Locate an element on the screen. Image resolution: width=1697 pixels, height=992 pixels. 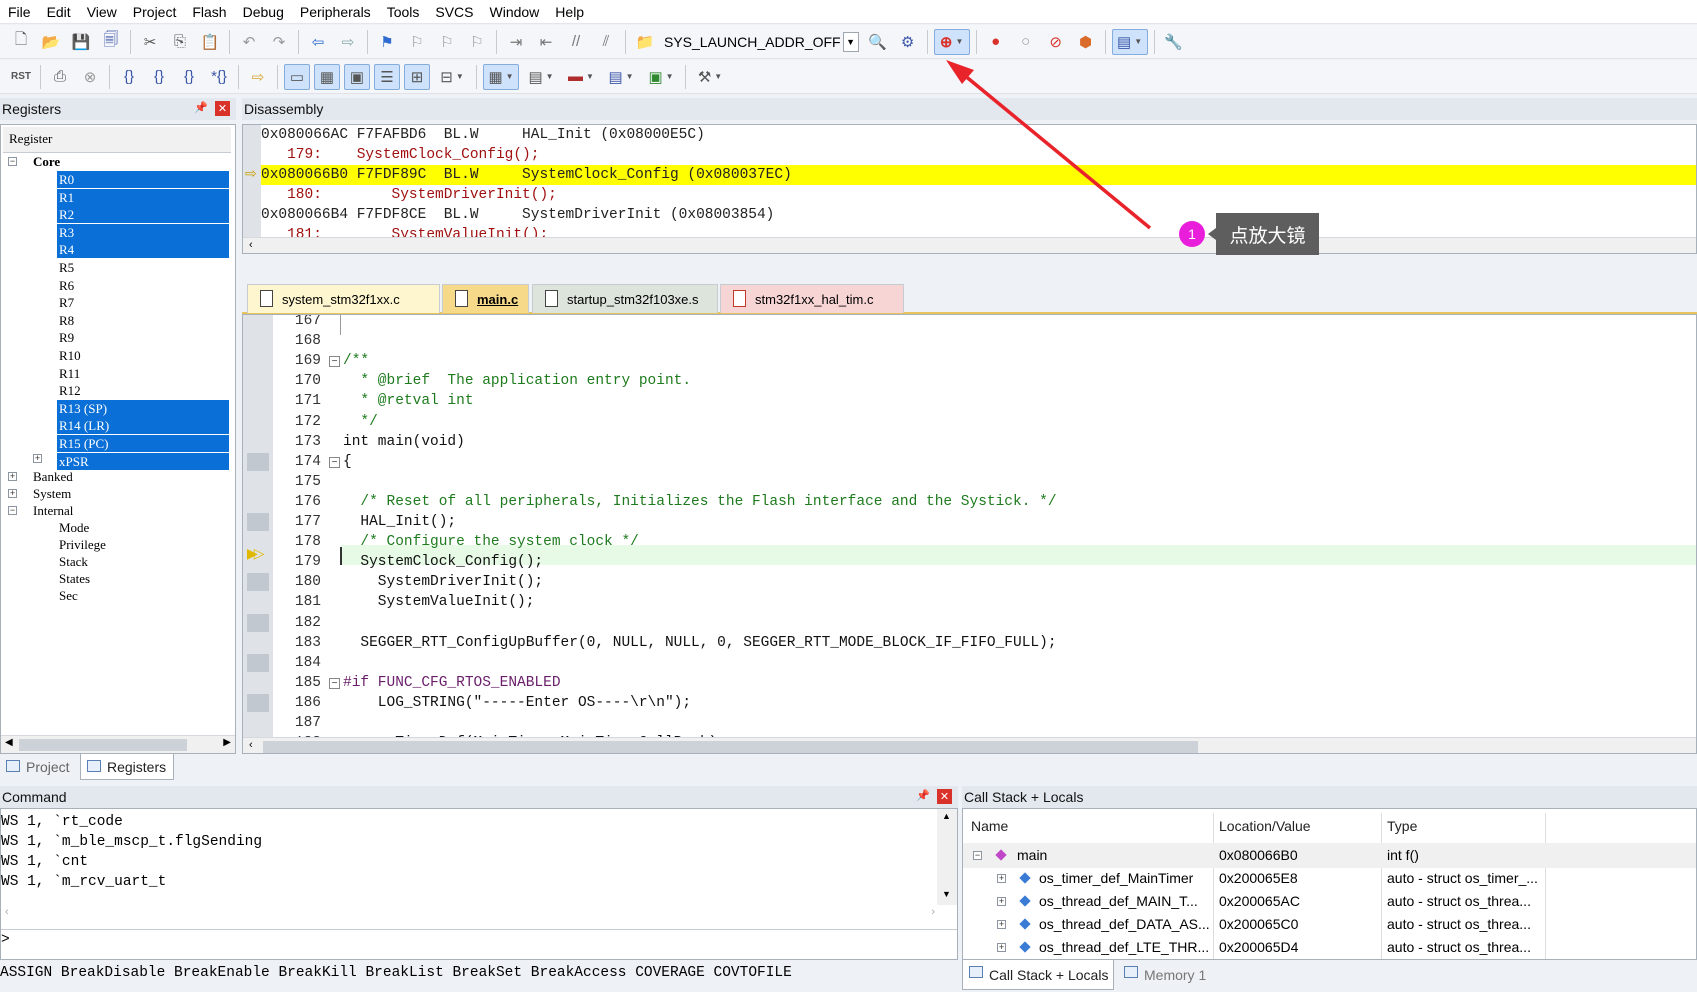
tab-registers: Registers is located at coordinates (127, 767).